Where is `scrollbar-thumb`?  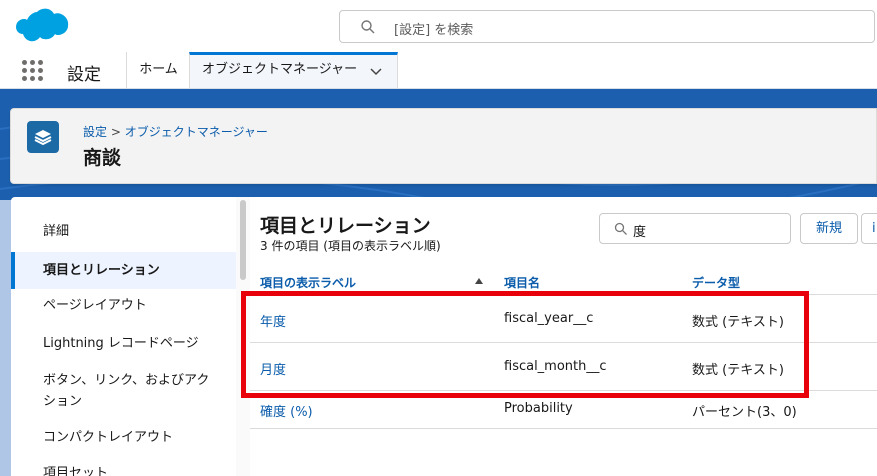 scrollbar-thumb is located at coordinates (243, 240).